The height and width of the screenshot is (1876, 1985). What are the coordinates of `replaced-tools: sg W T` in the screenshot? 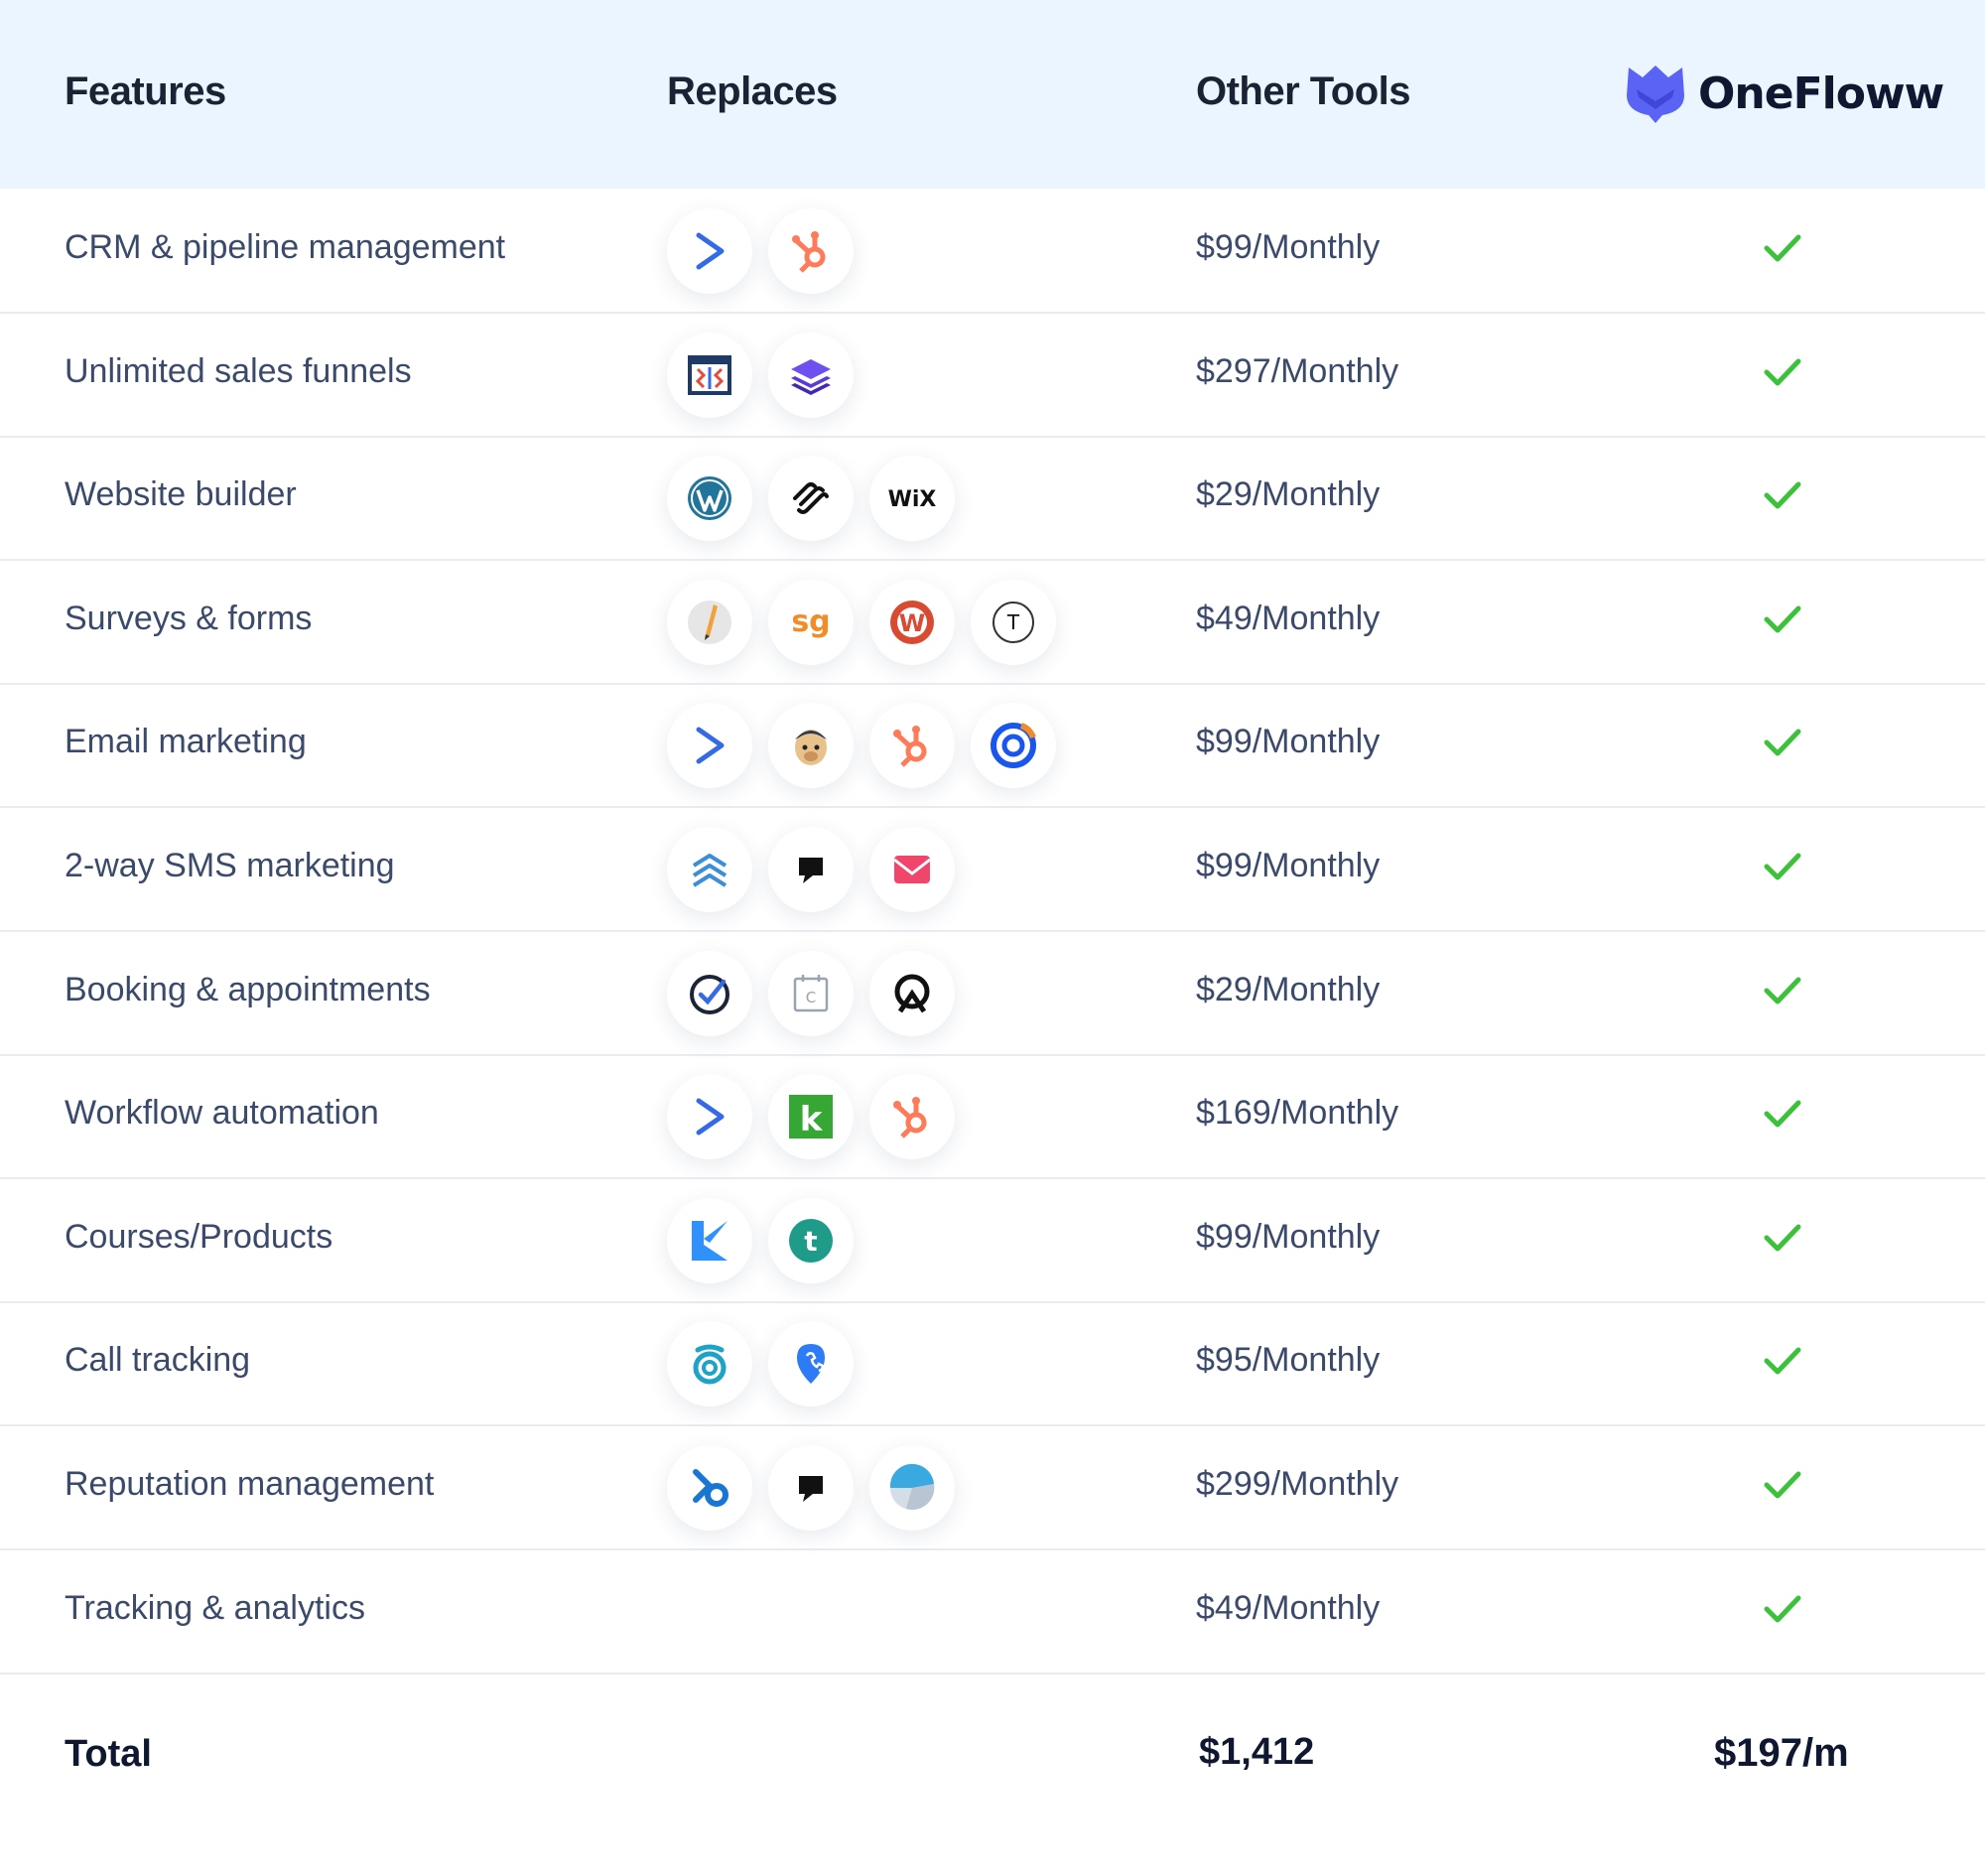 It's located at (861, 622).